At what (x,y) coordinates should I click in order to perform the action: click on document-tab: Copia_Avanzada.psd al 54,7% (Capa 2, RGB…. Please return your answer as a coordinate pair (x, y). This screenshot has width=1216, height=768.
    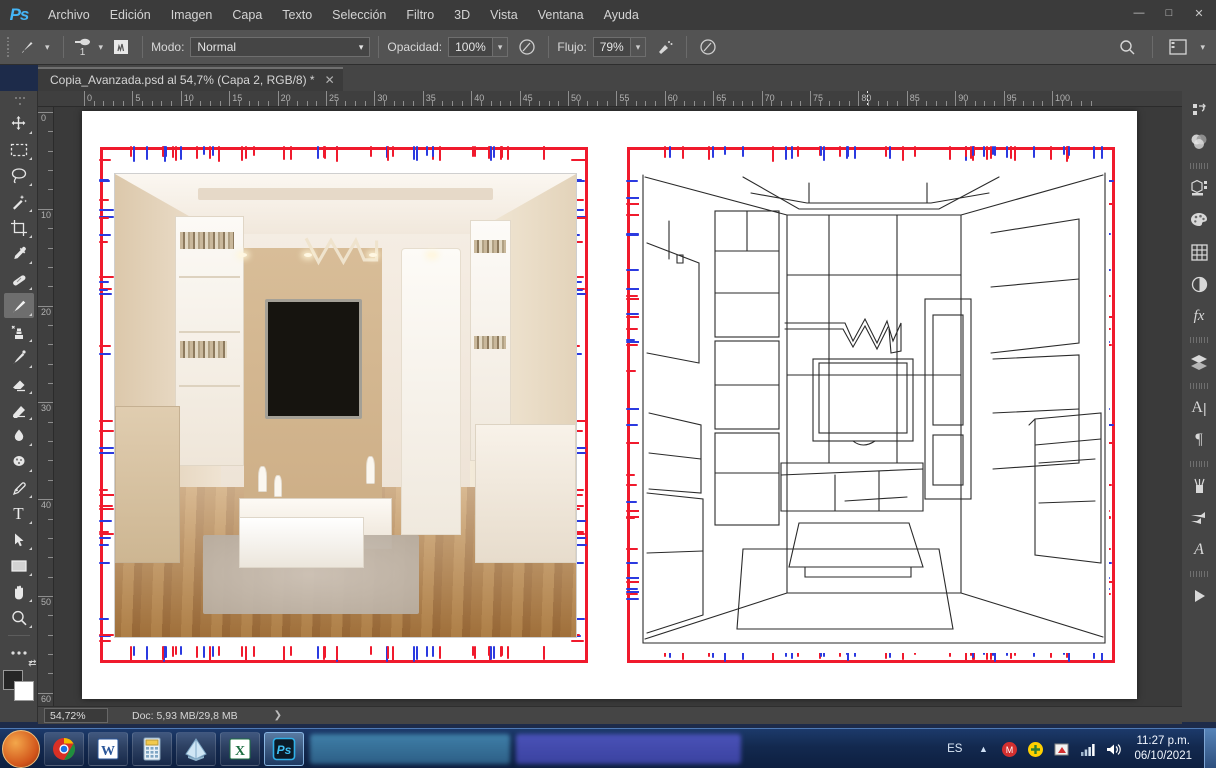
    Looking at the image, I should click on (190, 79).